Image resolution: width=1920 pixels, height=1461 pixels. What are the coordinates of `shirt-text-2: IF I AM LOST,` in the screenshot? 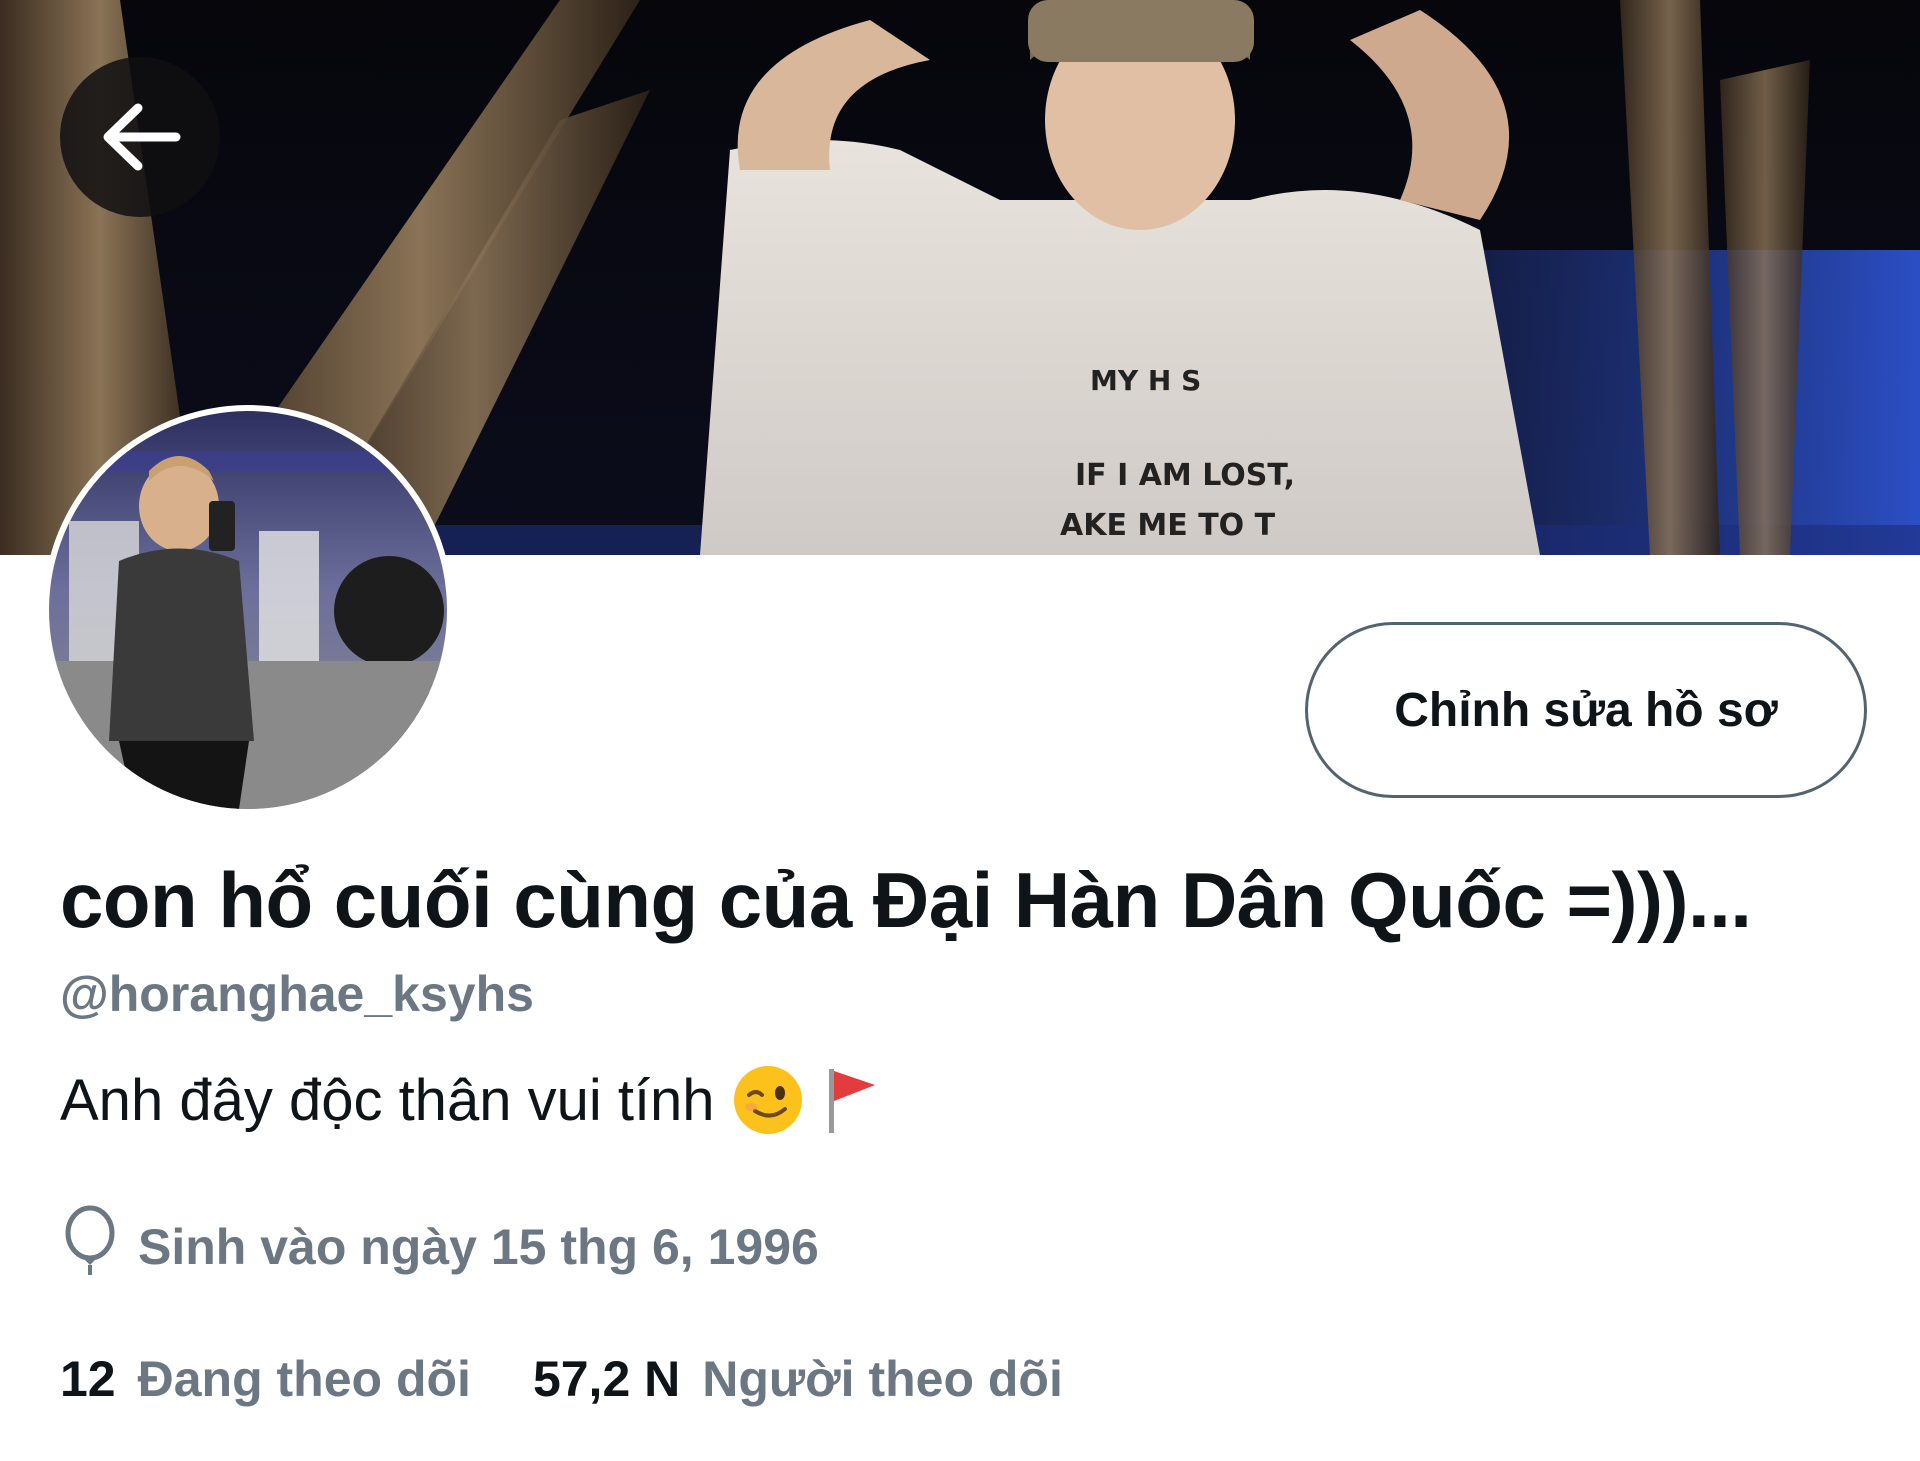 It's located at (1185, 475).